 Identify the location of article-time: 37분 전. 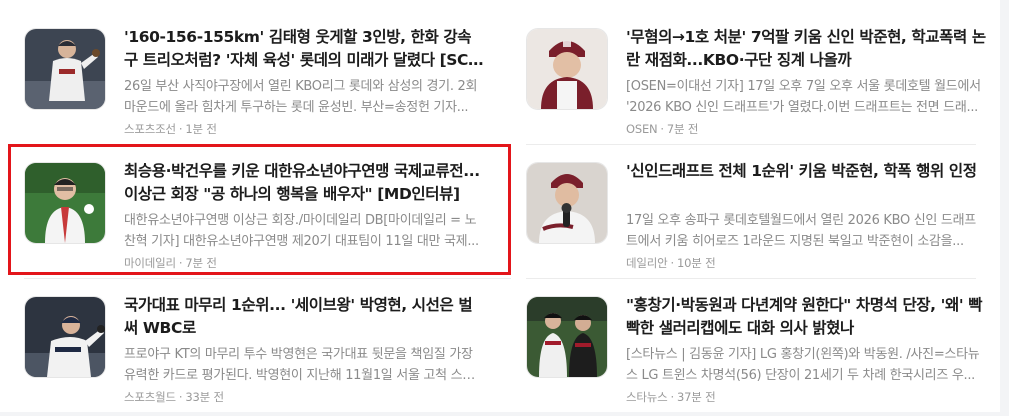
(696, 397).